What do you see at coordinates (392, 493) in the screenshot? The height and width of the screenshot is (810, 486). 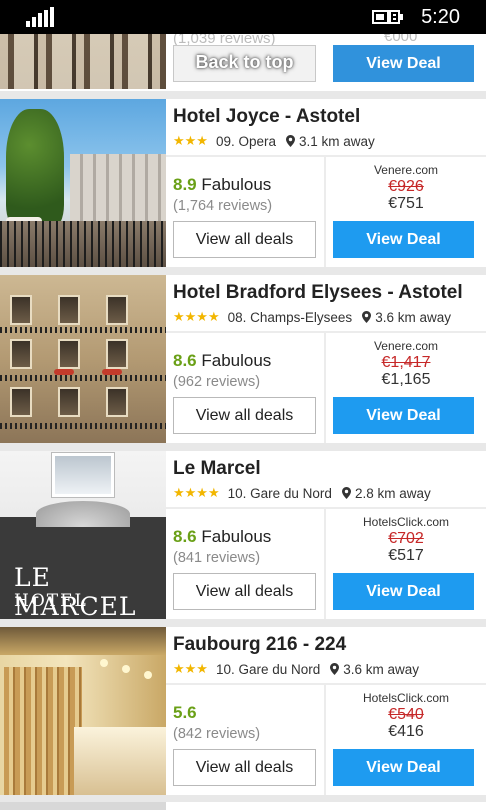 I see `distance-label: 2.8 km away` at bounding box center [392, 493].